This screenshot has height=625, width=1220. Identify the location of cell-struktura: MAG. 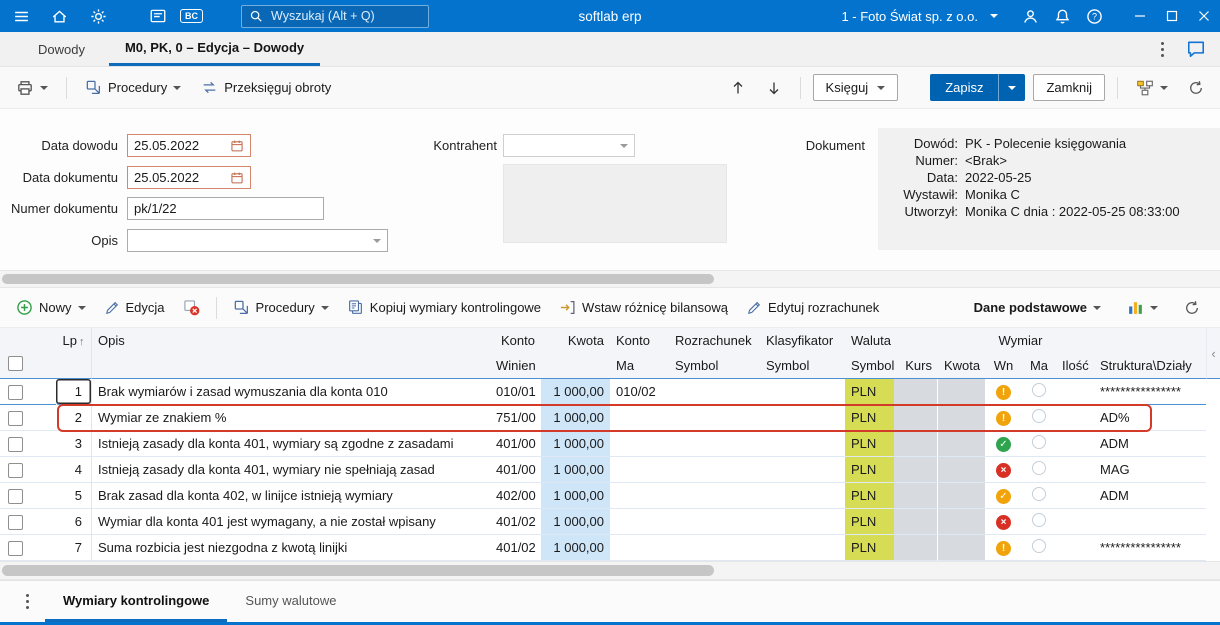
(1150, 470).